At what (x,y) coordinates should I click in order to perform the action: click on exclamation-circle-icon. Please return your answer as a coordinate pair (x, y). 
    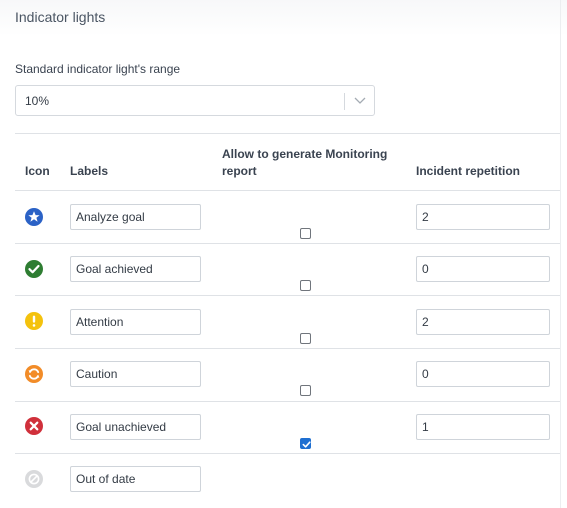
    Looking at the image, I should click on (34, 321).